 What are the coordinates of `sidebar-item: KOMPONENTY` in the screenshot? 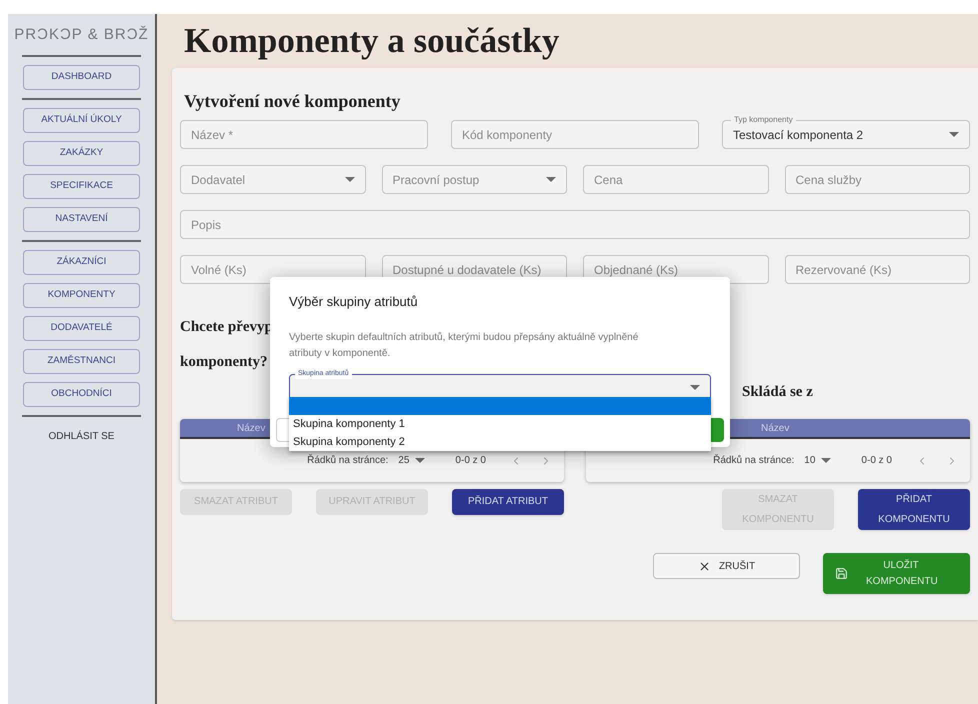 It's located at (81, 295).